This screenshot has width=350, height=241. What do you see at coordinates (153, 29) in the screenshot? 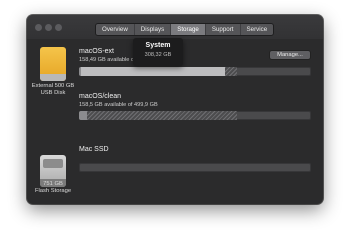
I see `tab-displays: Displays` at bounding box center [153, 29].